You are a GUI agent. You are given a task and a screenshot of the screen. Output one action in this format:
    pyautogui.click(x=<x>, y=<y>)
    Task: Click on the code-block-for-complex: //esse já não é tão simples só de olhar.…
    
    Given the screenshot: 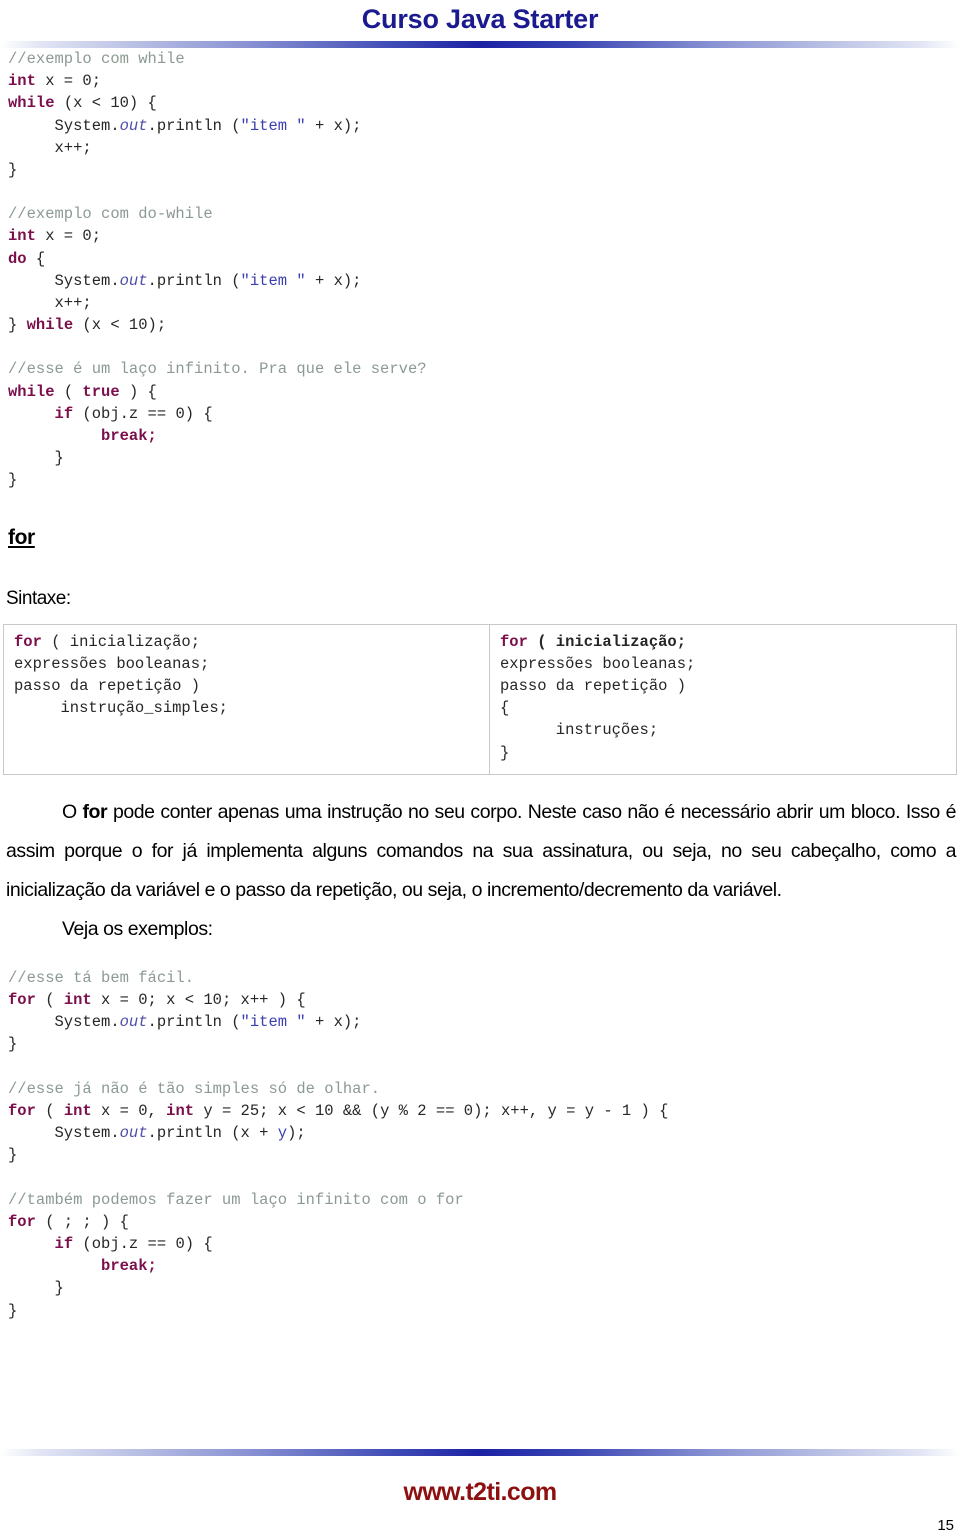 What is the action you would take?
    pyautogui.click(x=338, y=1122)
    